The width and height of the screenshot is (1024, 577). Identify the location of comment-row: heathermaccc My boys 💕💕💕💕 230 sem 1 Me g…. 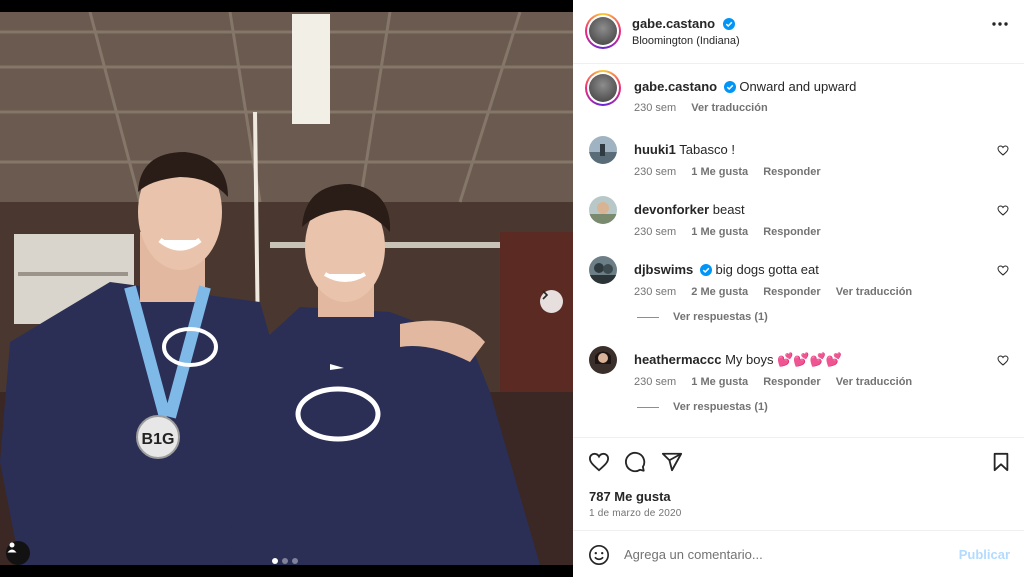
(799, 367).